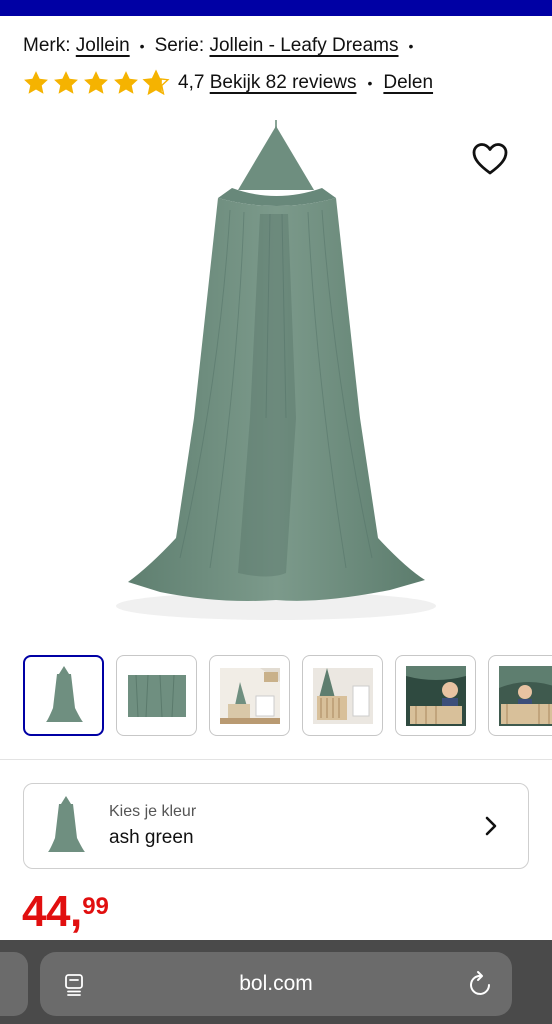 The image size is (552, 1024). I want to click on star-rating, so click(96, 83).